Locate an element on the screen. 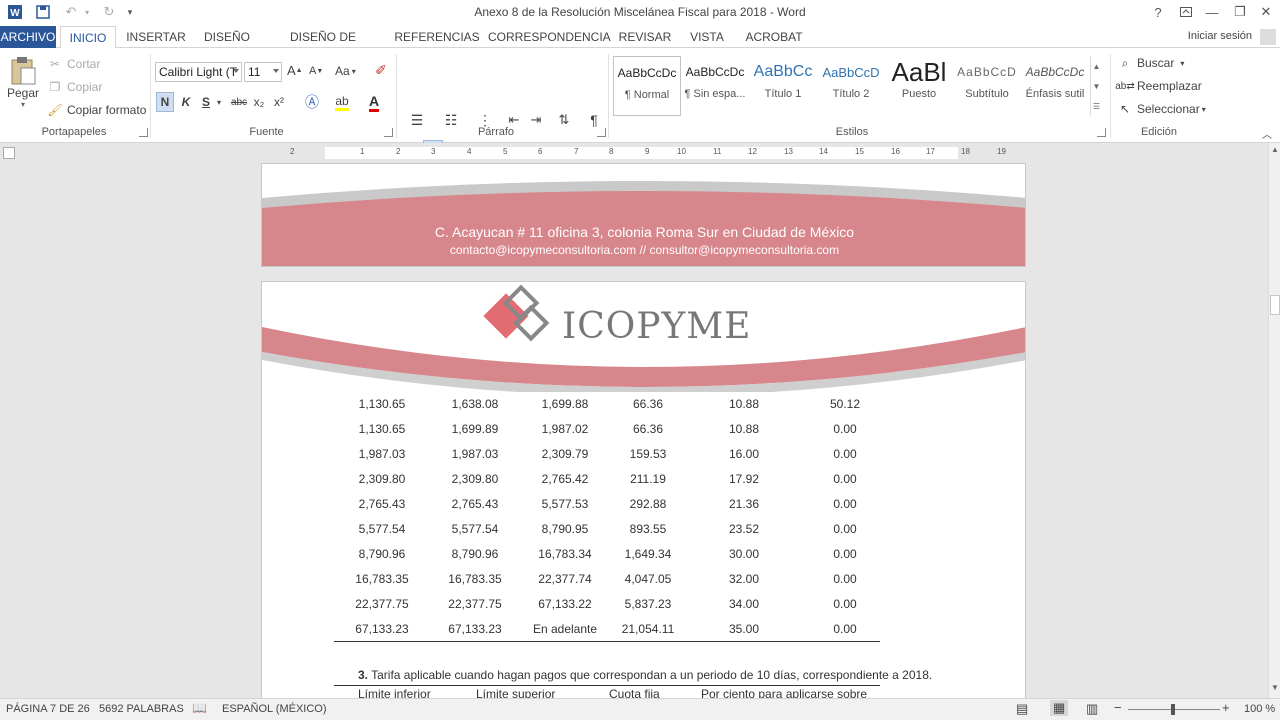  paste-dropdown-icon: ▾ is located at coordinates (23, 104).